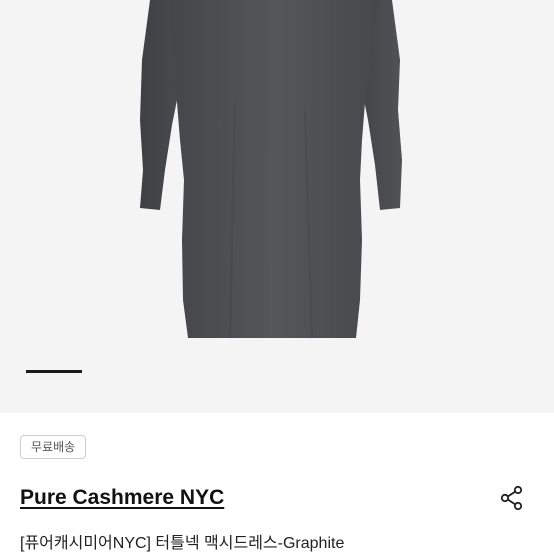 The image size is (554, 554). I want to click on share-icon, so click(511, 498).